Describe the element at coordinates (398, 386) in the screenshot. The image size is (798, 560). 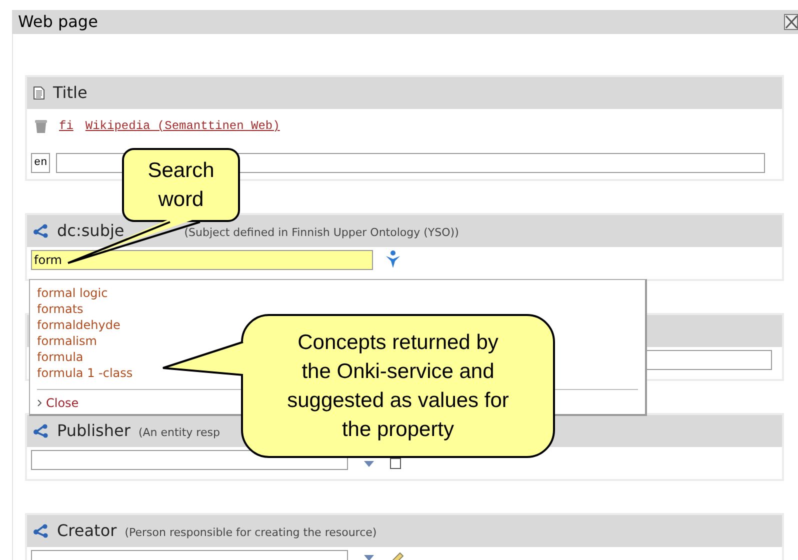
I see `callout-text: Concepts returned by the Onki-service and suggested as values for the property` at that location.